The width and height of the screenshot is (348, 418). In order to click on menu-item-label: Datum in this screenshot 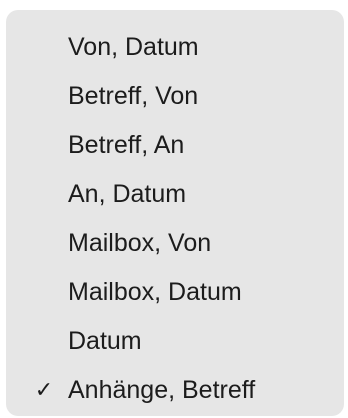, I will do `click(105, 340)`.